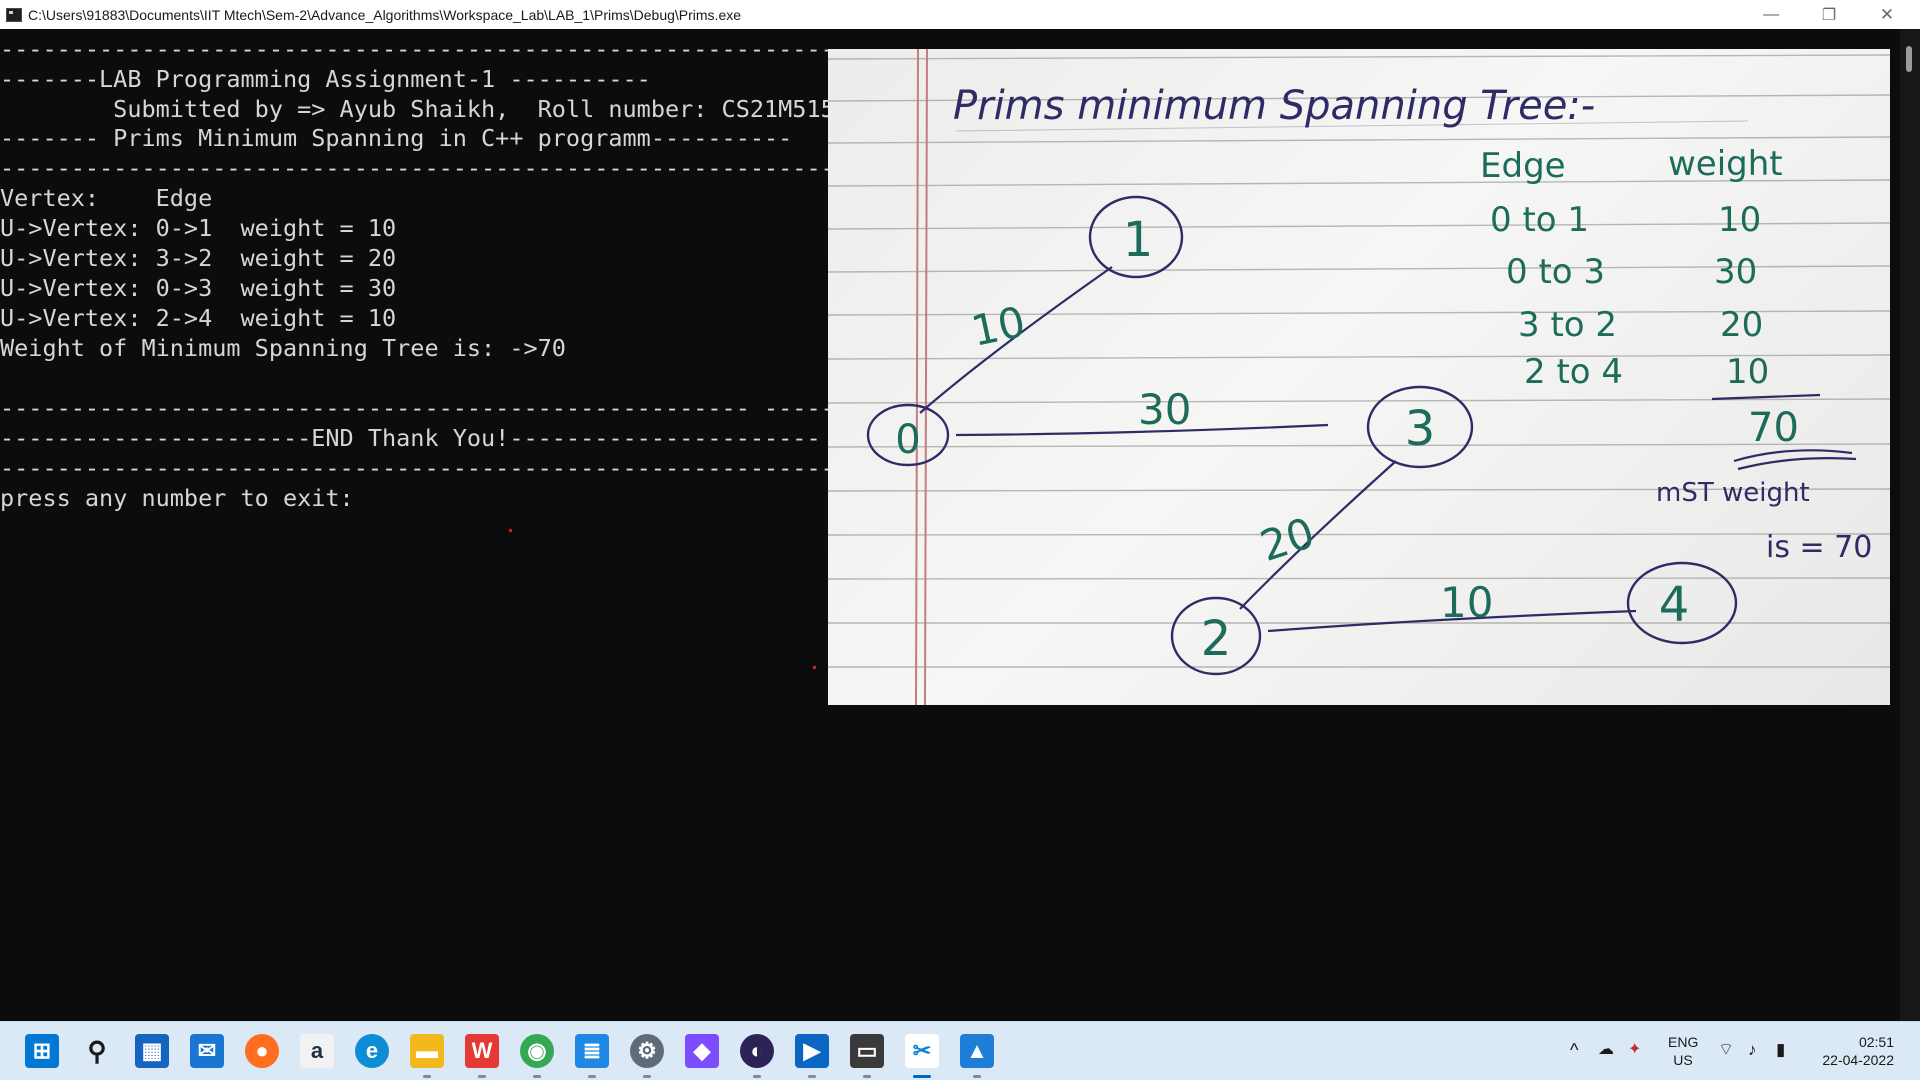 Image resolution: width=1920 pixels, height=1080 pixels. Describe the element at coordinates (1766, 397) in the screenshot. I see `sum-line` at that location.